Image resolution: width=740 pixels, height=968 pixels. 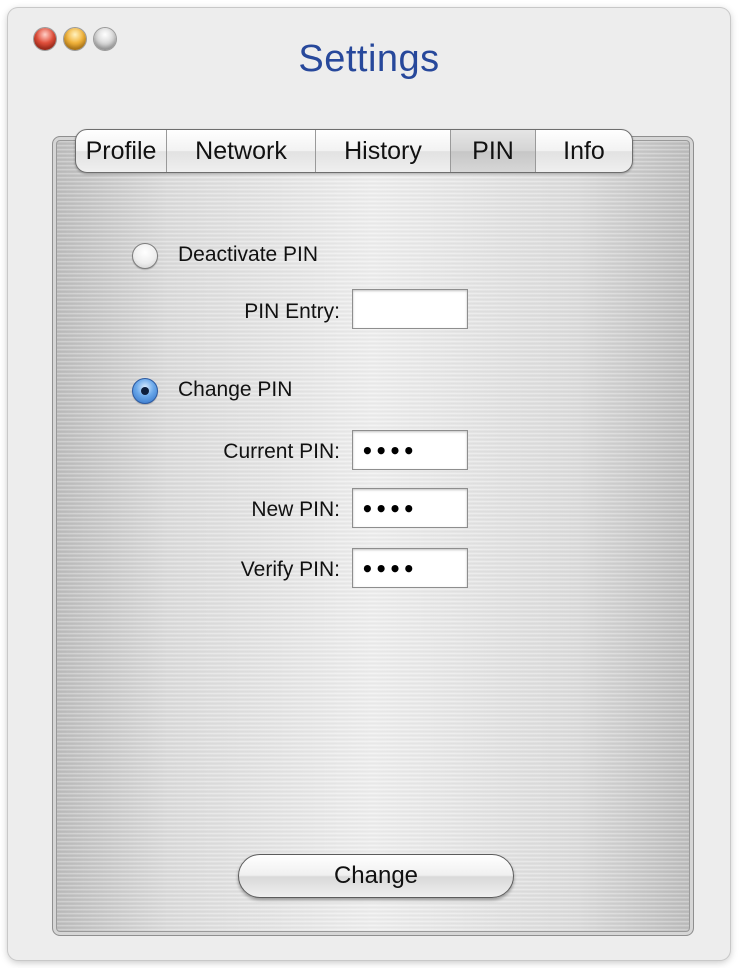 What do you see at coordinates (376, 876) in the screenshot?
I see `change-button: Change` at bounding box center [376, 876].